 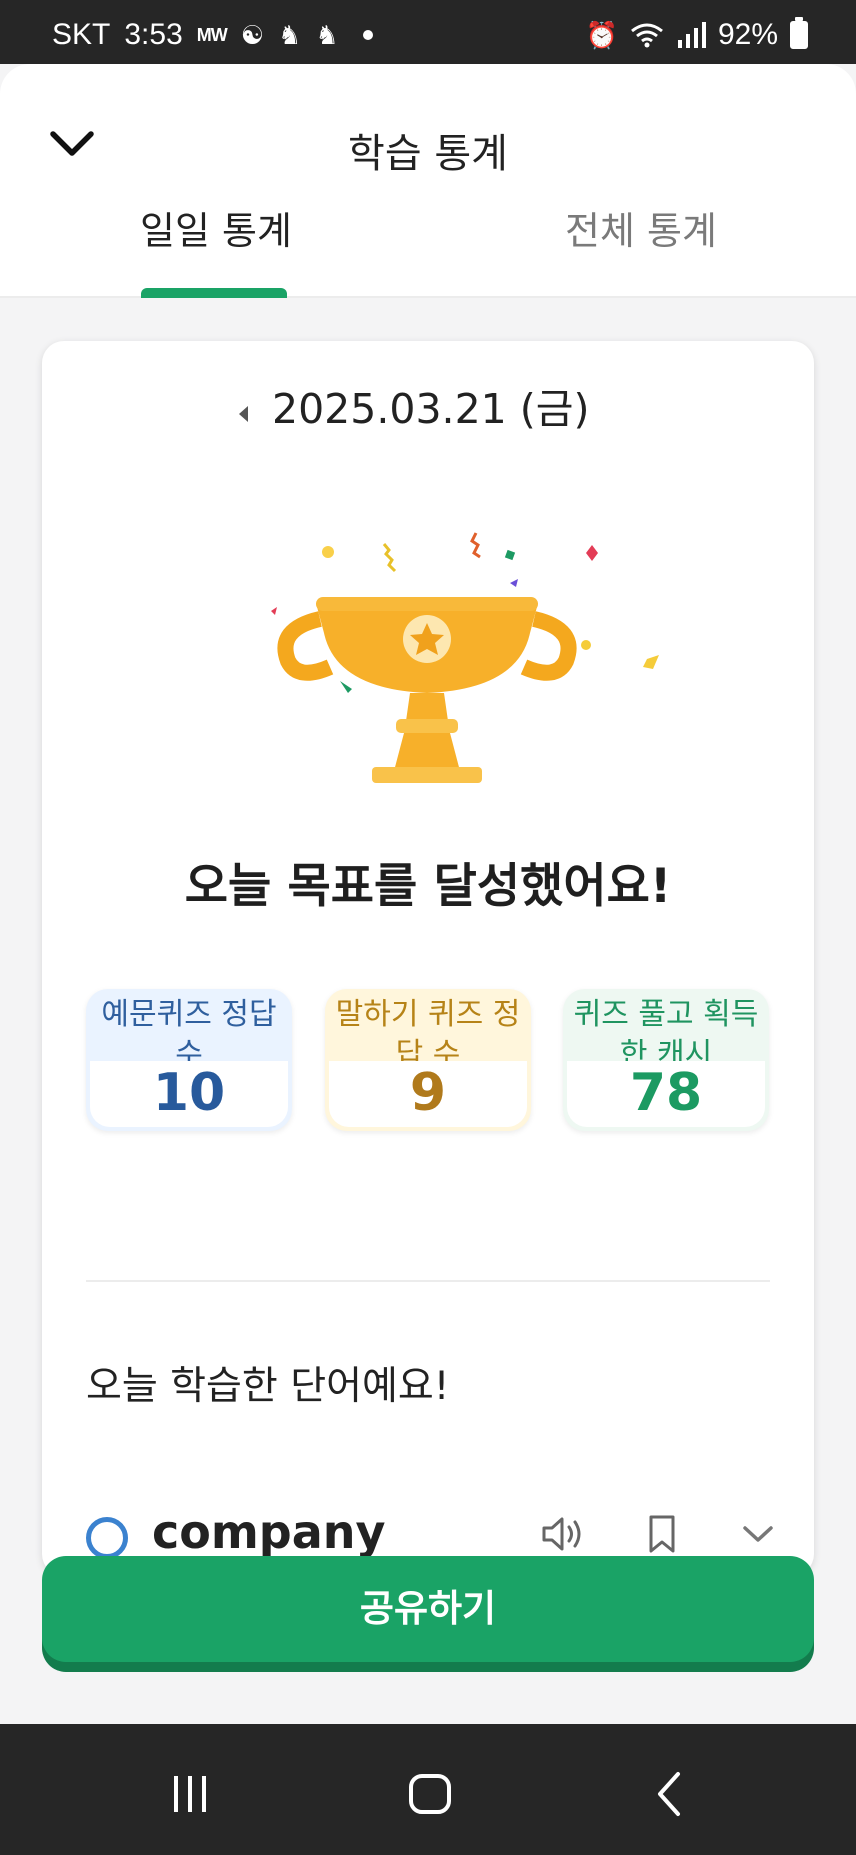 I want to click on stat-label: 예문퀴즈 정답 수, so click(x=189, y=1029).